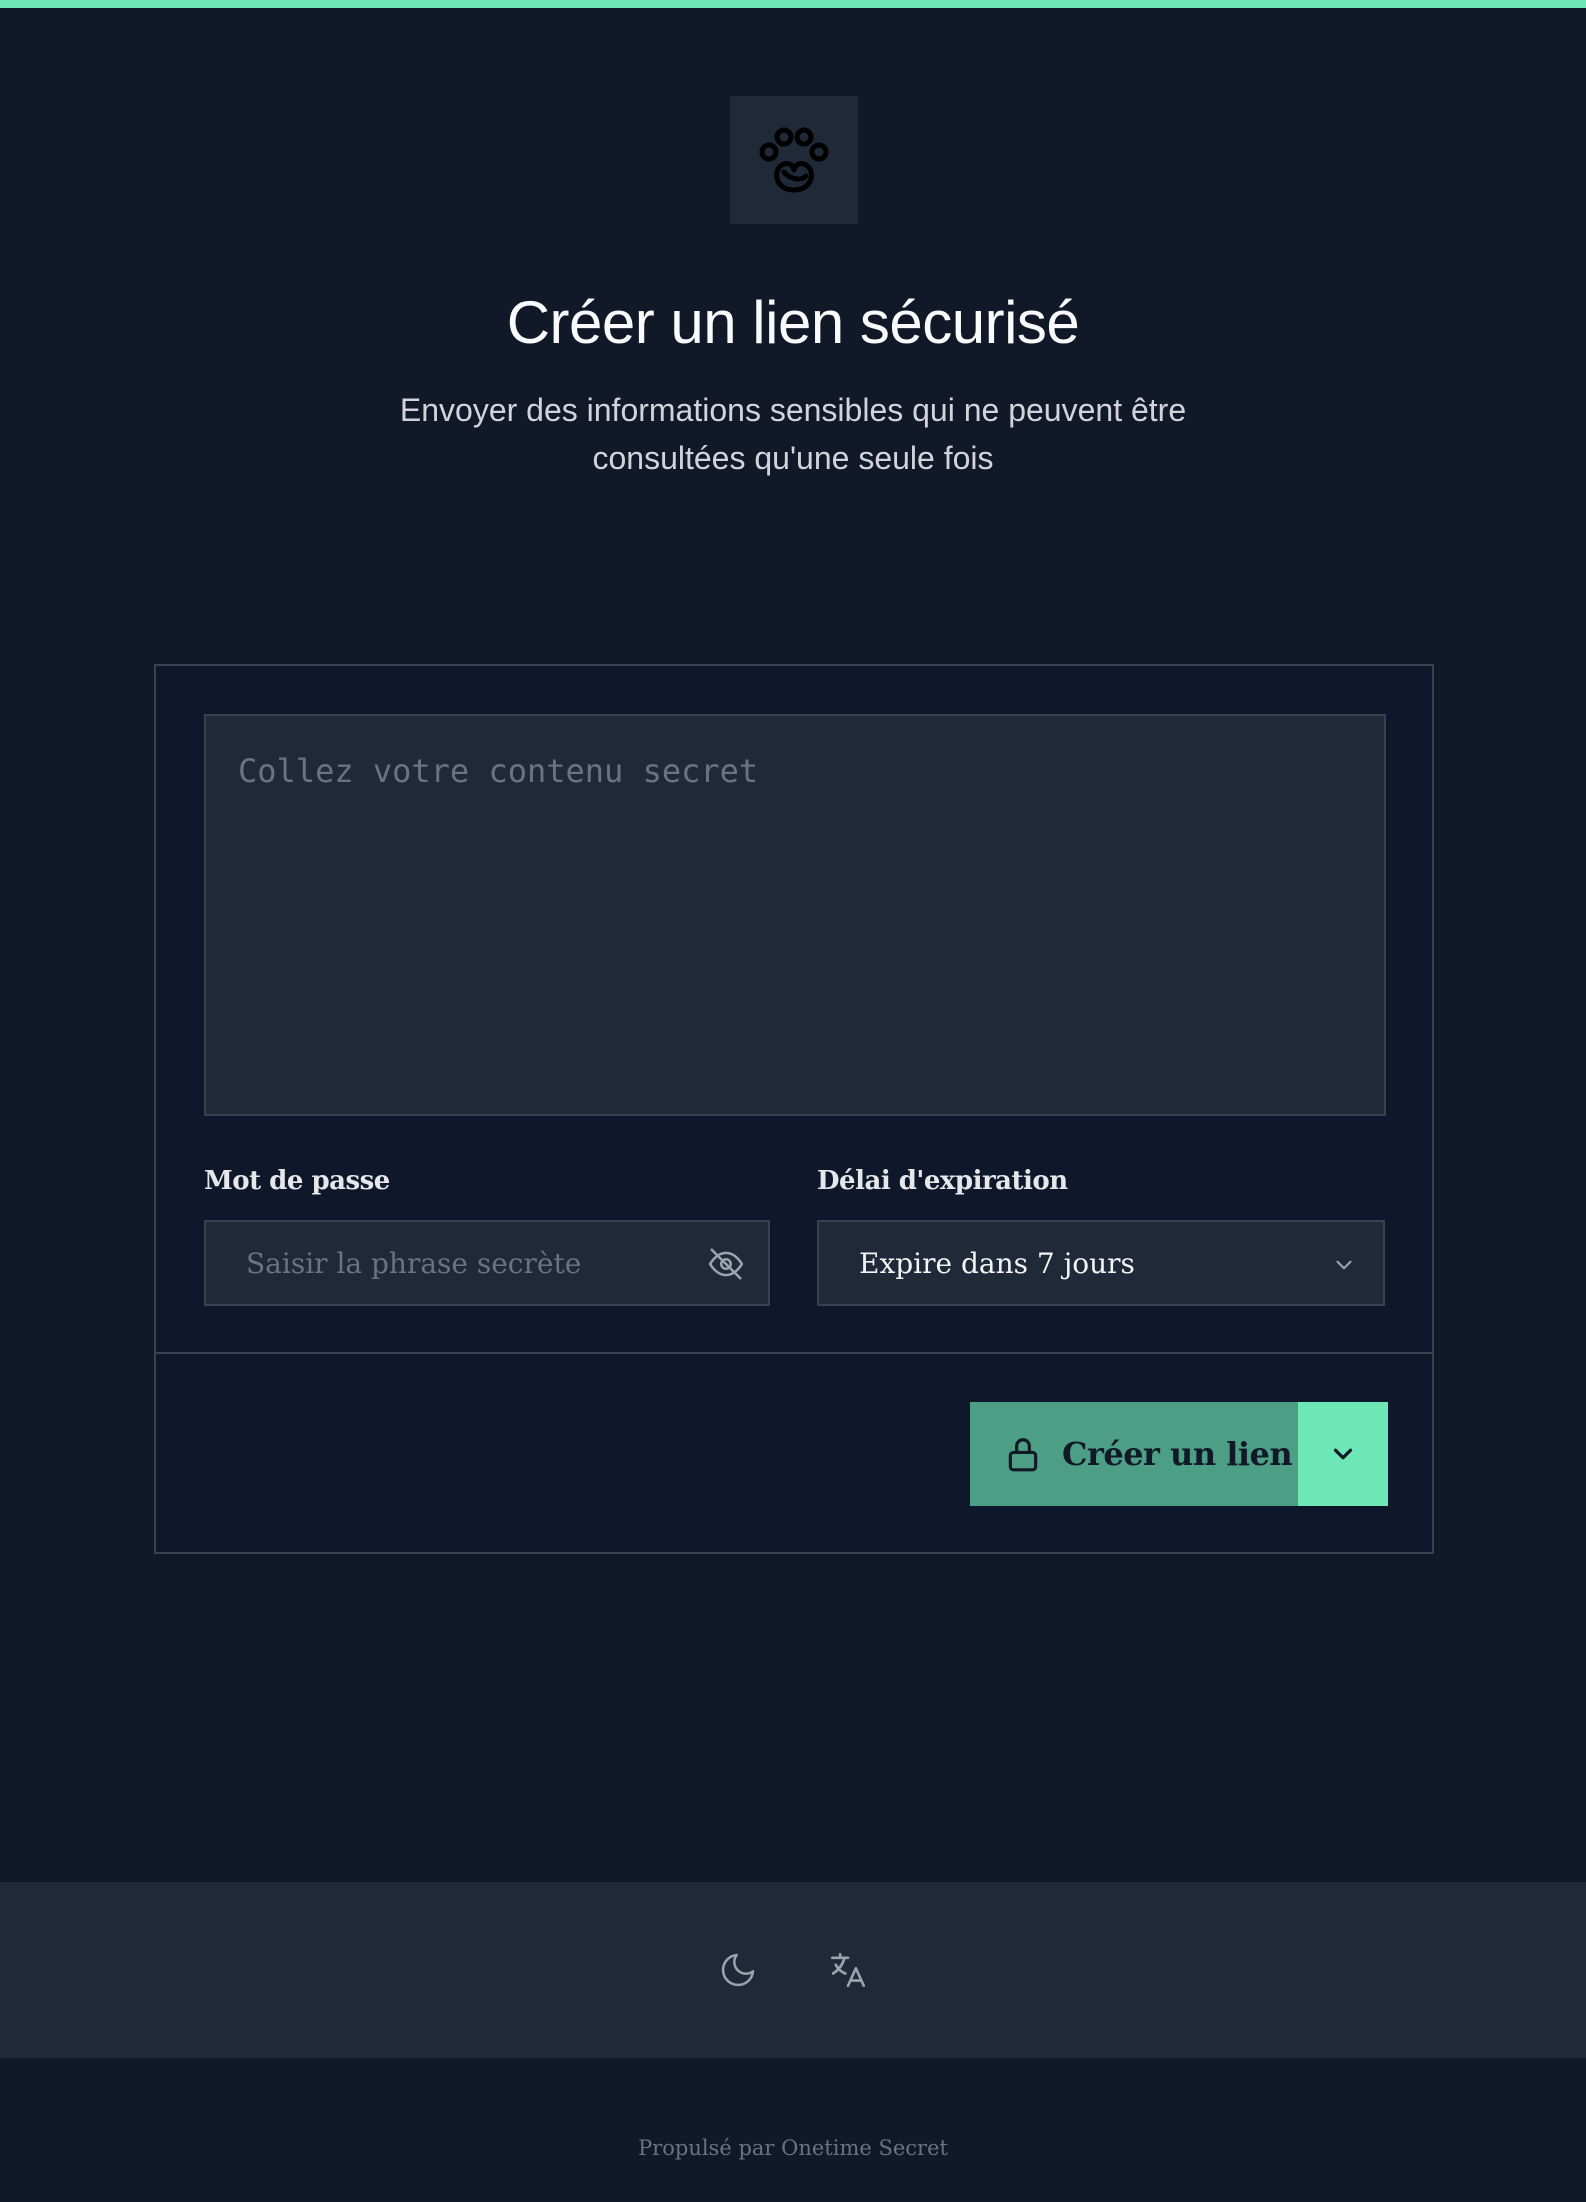 The width and height of the screenshot is (1586, 2202). I want to click on create-link-label: Créer un lien, so click(1177, 1454).